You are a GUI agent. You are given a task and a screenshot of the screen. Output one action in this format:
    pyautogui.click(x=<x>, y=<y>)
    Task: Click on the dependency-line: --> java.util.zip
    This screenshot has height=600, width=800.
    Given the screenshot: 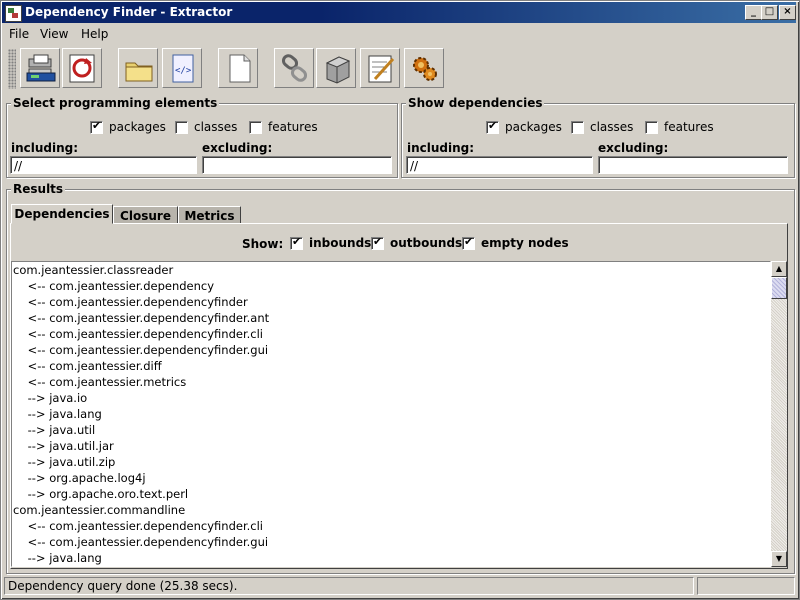 What is the action you would take?
    pyautogui.click(x=391, y=462)
    